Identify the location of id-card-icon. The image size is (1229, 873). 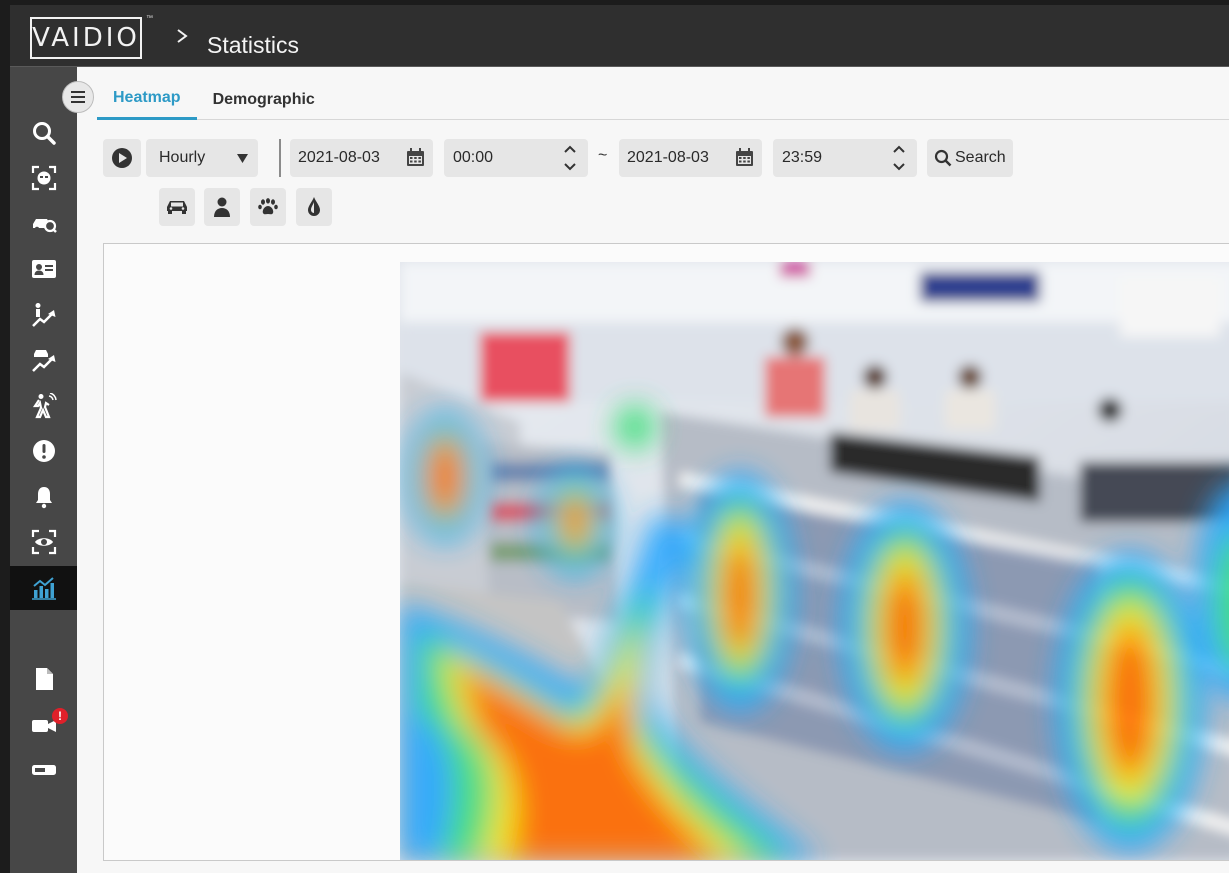
(43, 269).